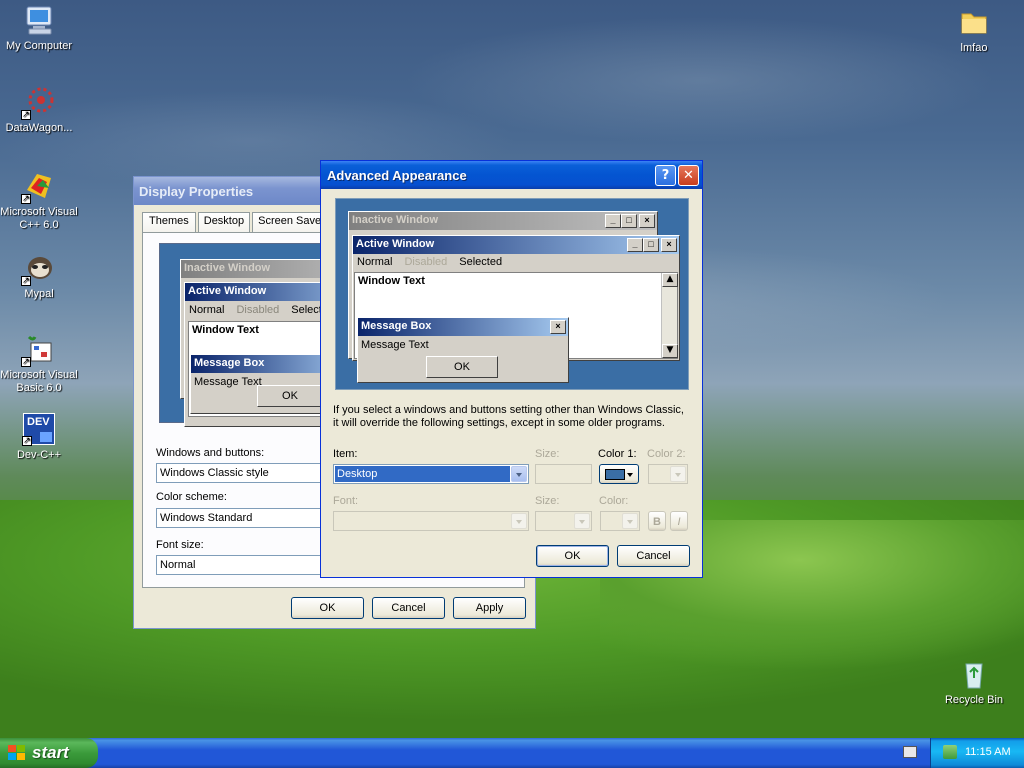 Image resolution: width=1024 pixels, height=768 pixels. Describe the element at coordinates (950, 752) in the screenshot. I see `network-icon` at that location.